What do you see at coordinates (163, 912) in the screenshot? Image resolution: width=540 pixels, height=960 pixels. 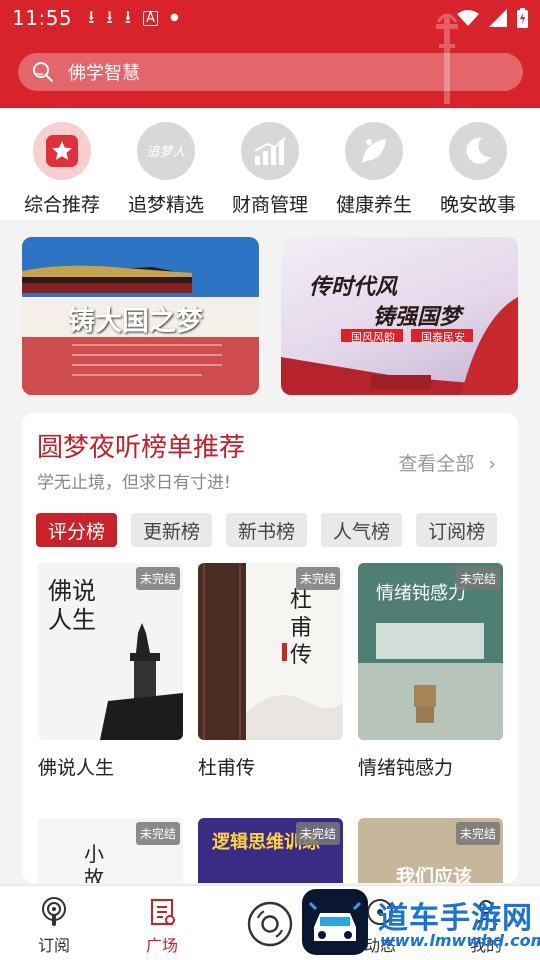 I see `square-list-icon` at bounding box center [163, 912].